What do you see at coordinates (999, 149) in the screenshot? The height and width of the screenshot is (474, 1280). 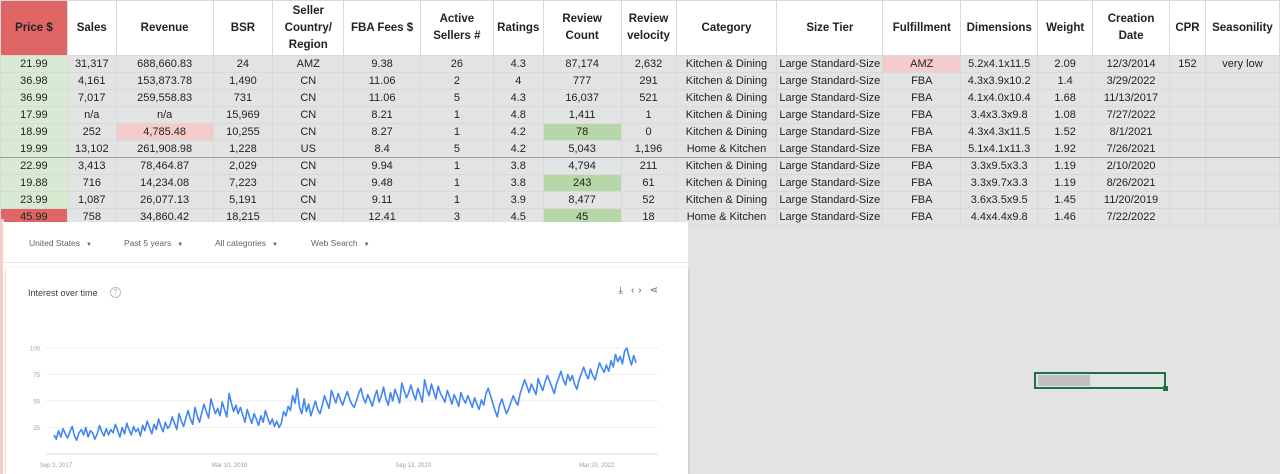 I see `table-cell: 5.1x4.1x11.3` at bounding box center [999, 149].